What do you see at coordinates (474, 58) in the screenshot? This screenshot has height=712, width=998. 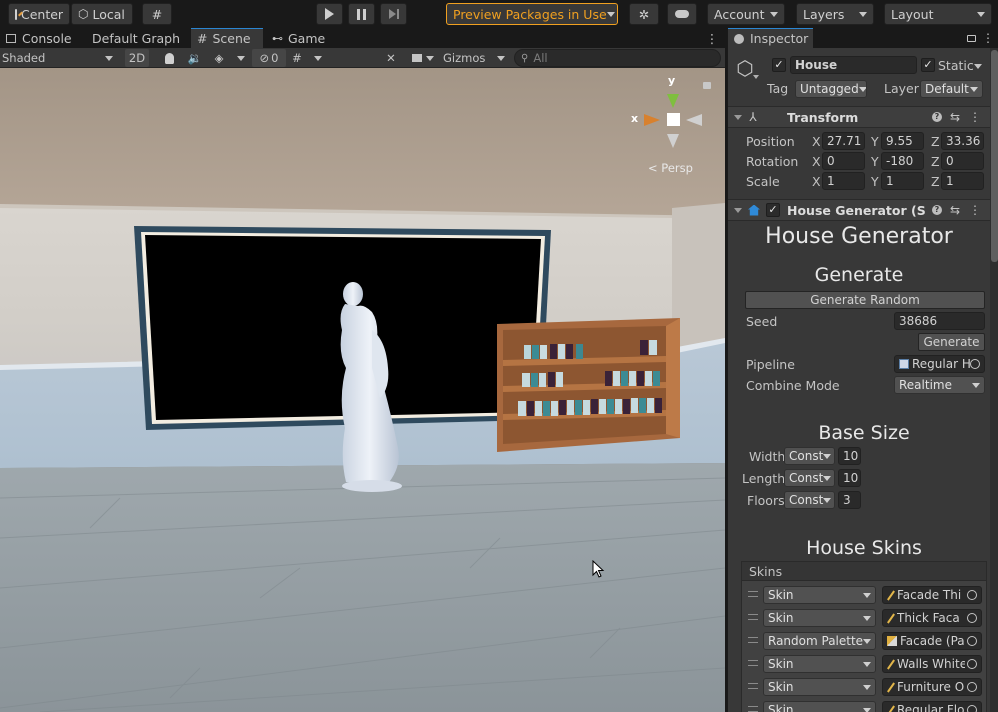 I see `gizmos-dropdown: Gizmos` at bounding box center [474, 58].